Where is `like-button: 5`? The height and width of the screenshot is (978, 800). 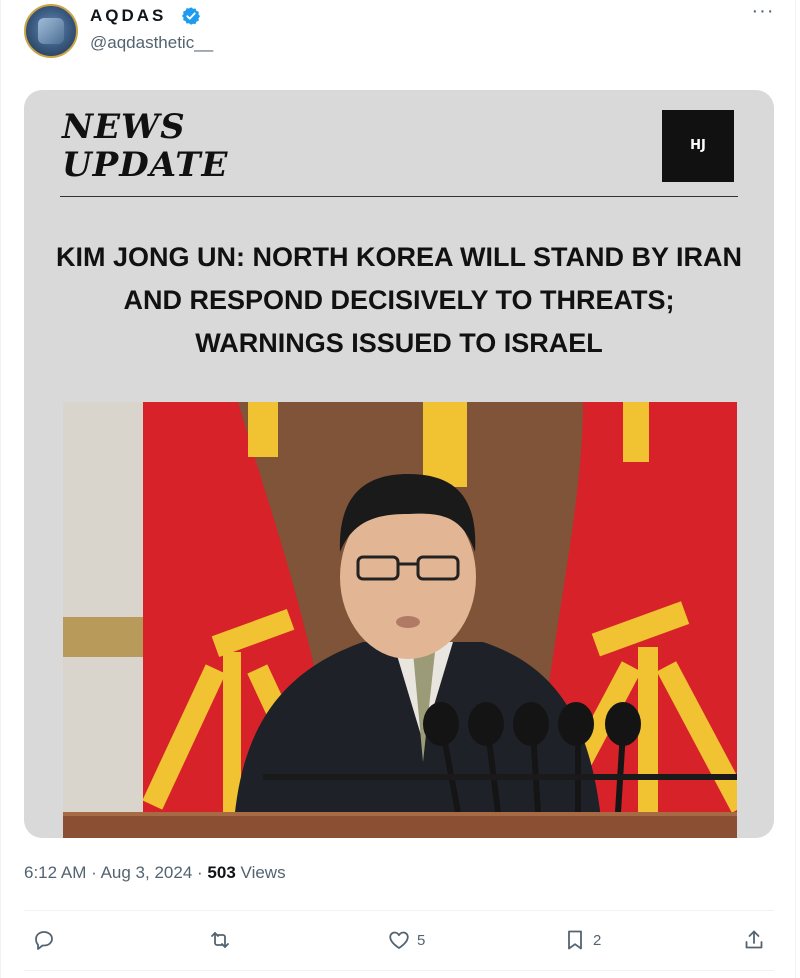 like-button: 5 is located at coordinates (406, 940).